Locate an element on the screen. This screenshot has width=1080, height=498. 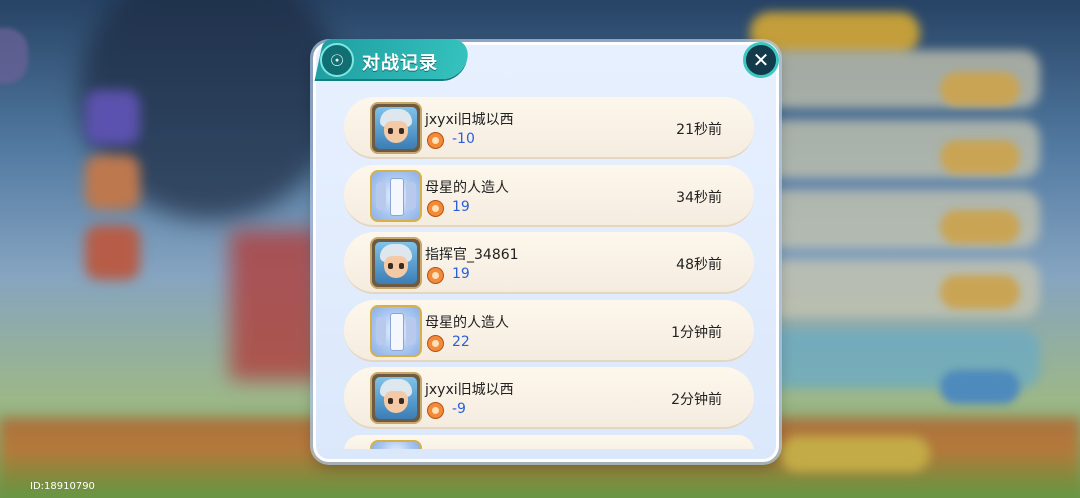
record-row: jxyxi旧城以西 -9 2分钟前 is located at coordinates (549, 398).